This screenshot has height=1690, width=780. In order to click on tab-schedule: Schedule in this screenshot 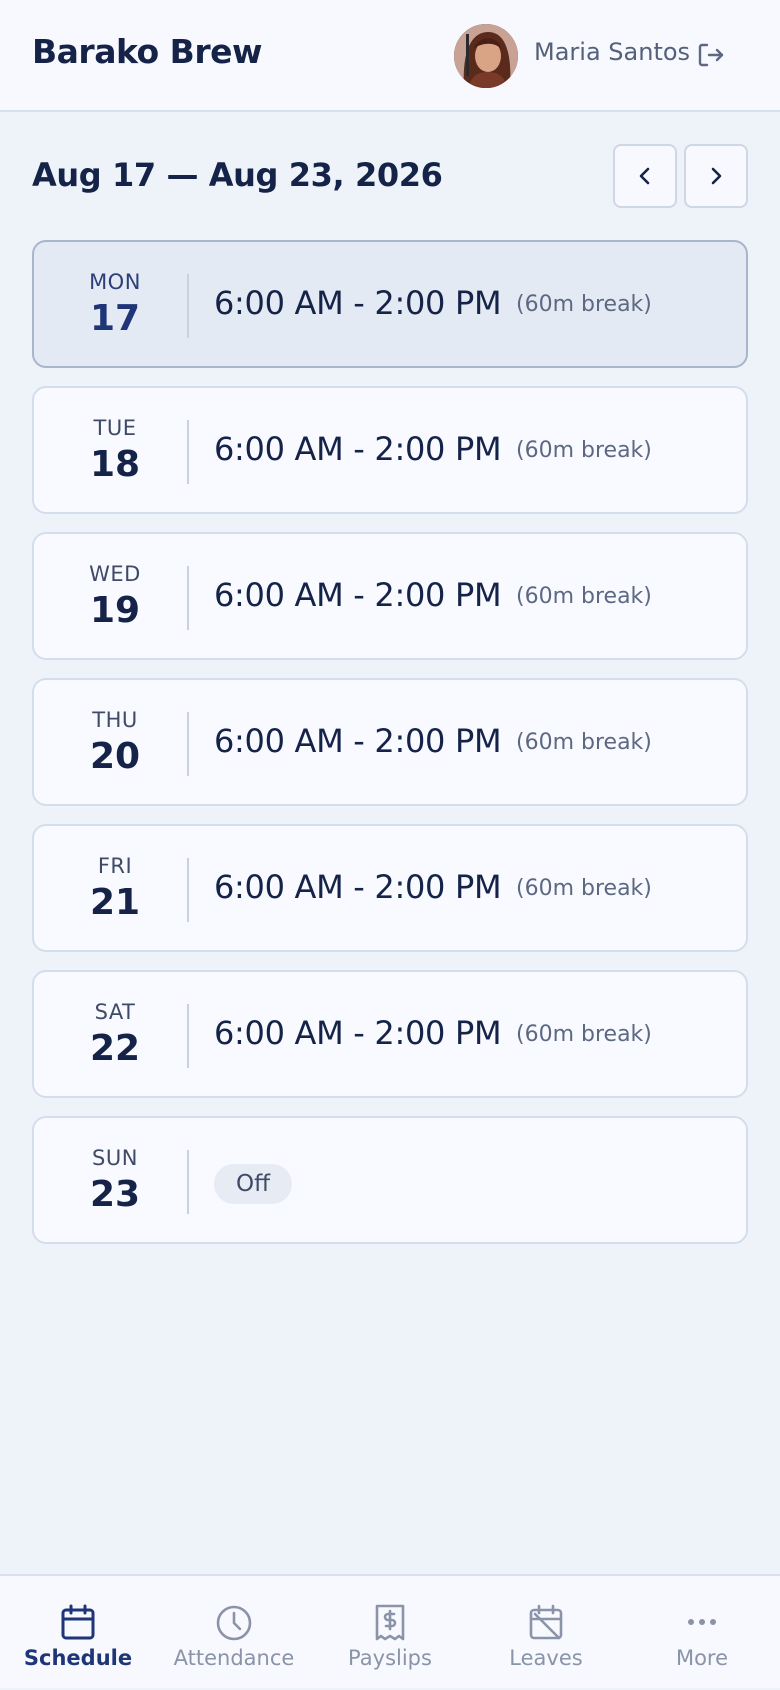, I will do `click(78, 1633)`.